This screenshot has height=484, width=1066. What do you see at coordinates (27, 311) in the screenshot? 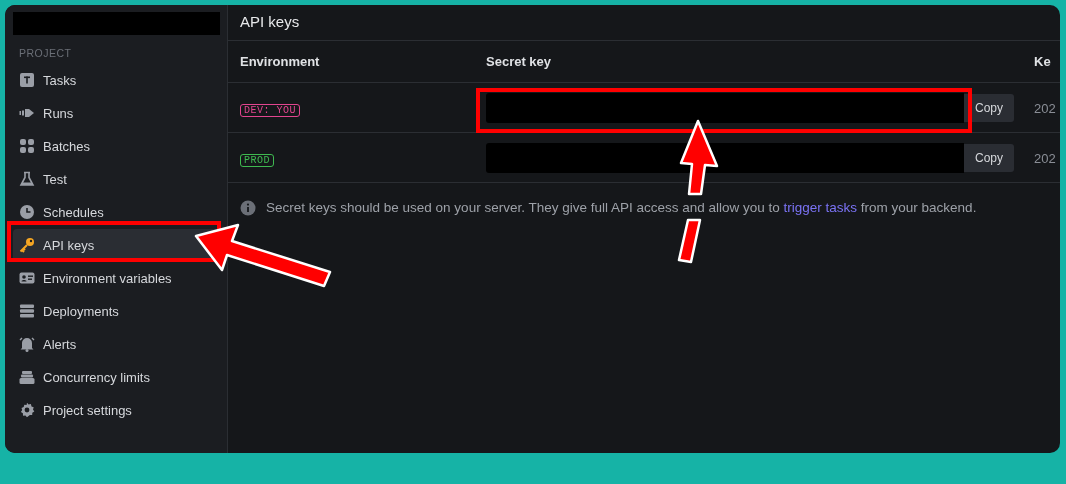
I see `server-icon` at bounding box center [27, 311].